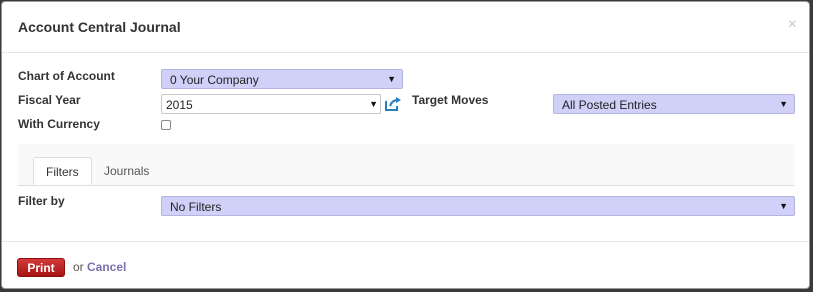 The image size is (813, 292). Describe the element at coordinates (179, 105) in the screenshot. I see `fiscal-year-value: 2015` at that location.